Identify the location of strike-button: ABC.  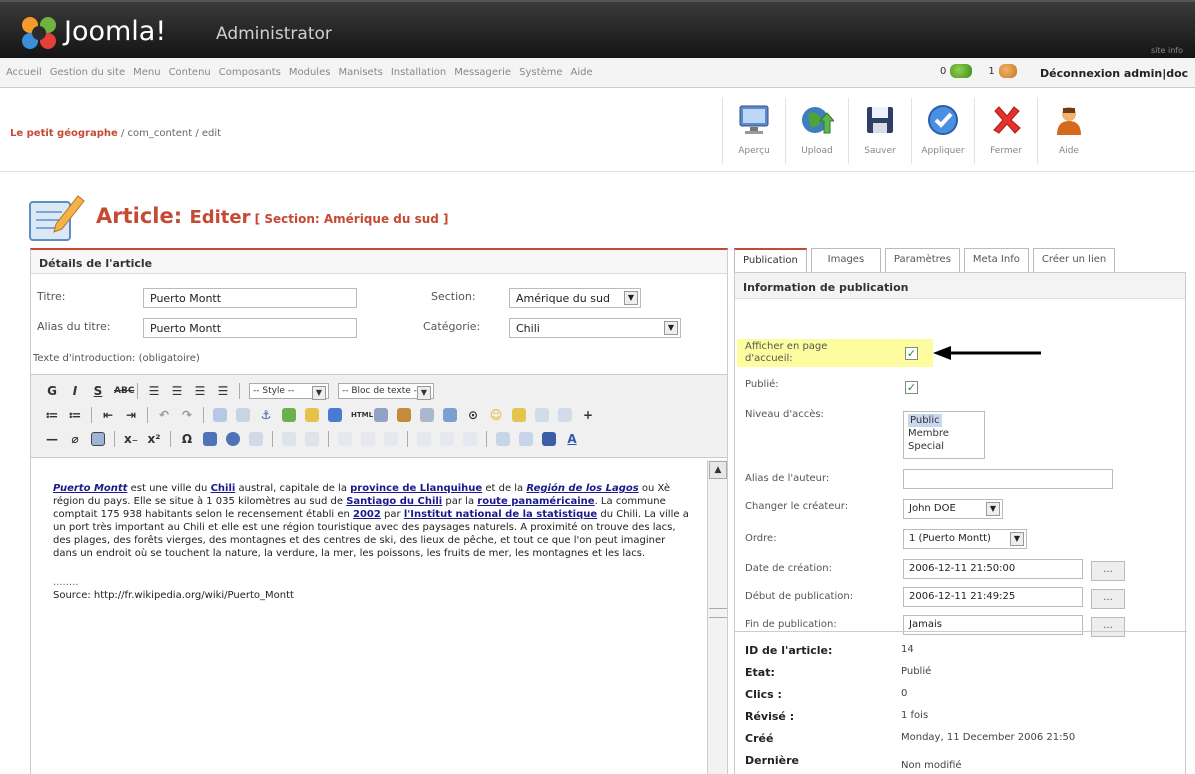
(124, 391).